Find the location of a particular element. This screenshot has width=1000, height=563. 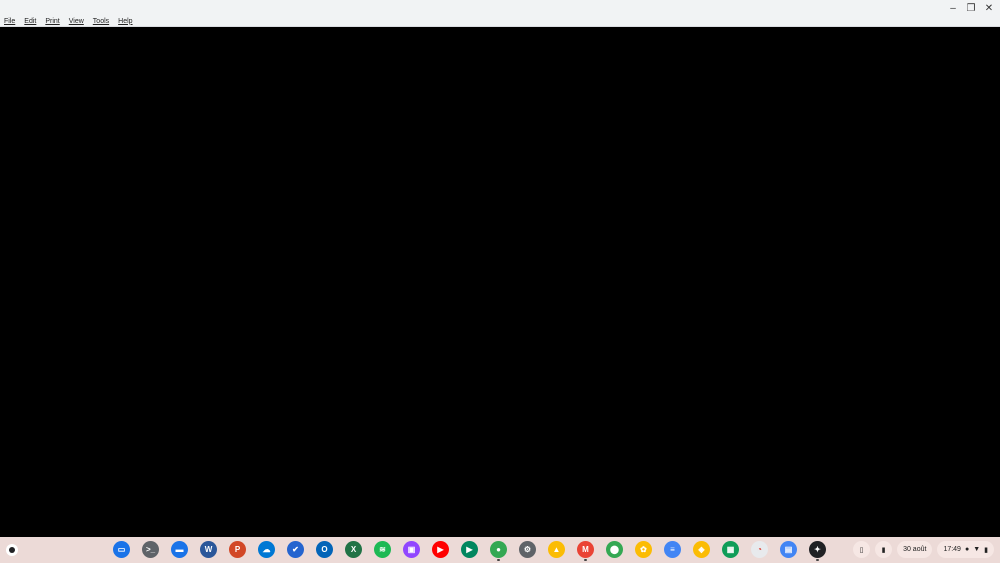

shelf-apps: ▭ >_ ▬ W P ☁ ✔ O X ≋ ▣ ▶ ▶ ● ⚙ ▲ M ⬤ ✿ ≡ ◈ ▦ ◔ ▤ ✦ is located at coordinates (469, 551).